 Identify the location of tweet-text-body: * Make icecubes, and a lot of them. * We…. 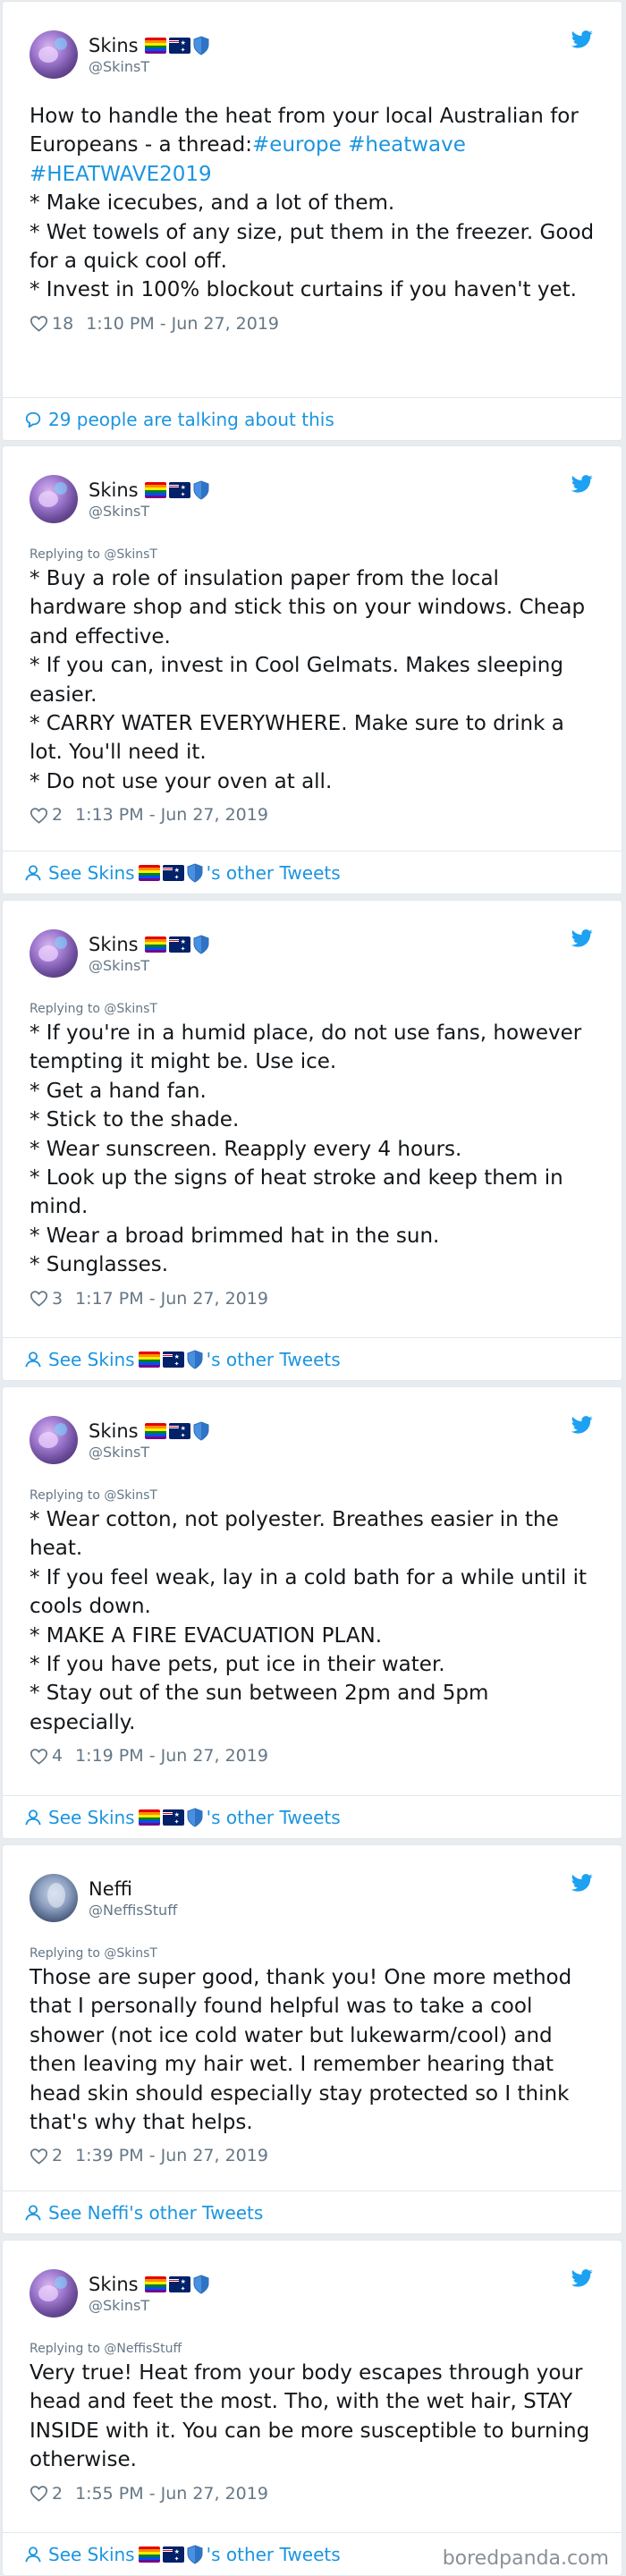
(312, 246).